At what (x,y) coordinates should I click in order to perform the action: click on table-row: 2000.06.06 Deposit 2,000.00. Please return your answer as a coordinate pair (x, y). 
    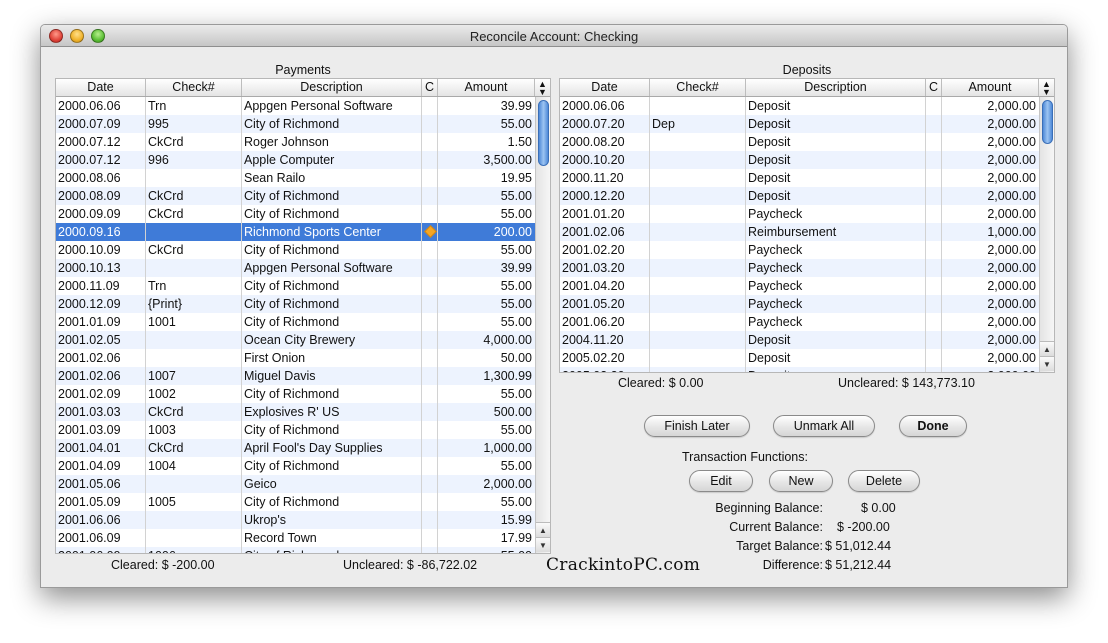
    Looking at the image, I should click on (799, 106).